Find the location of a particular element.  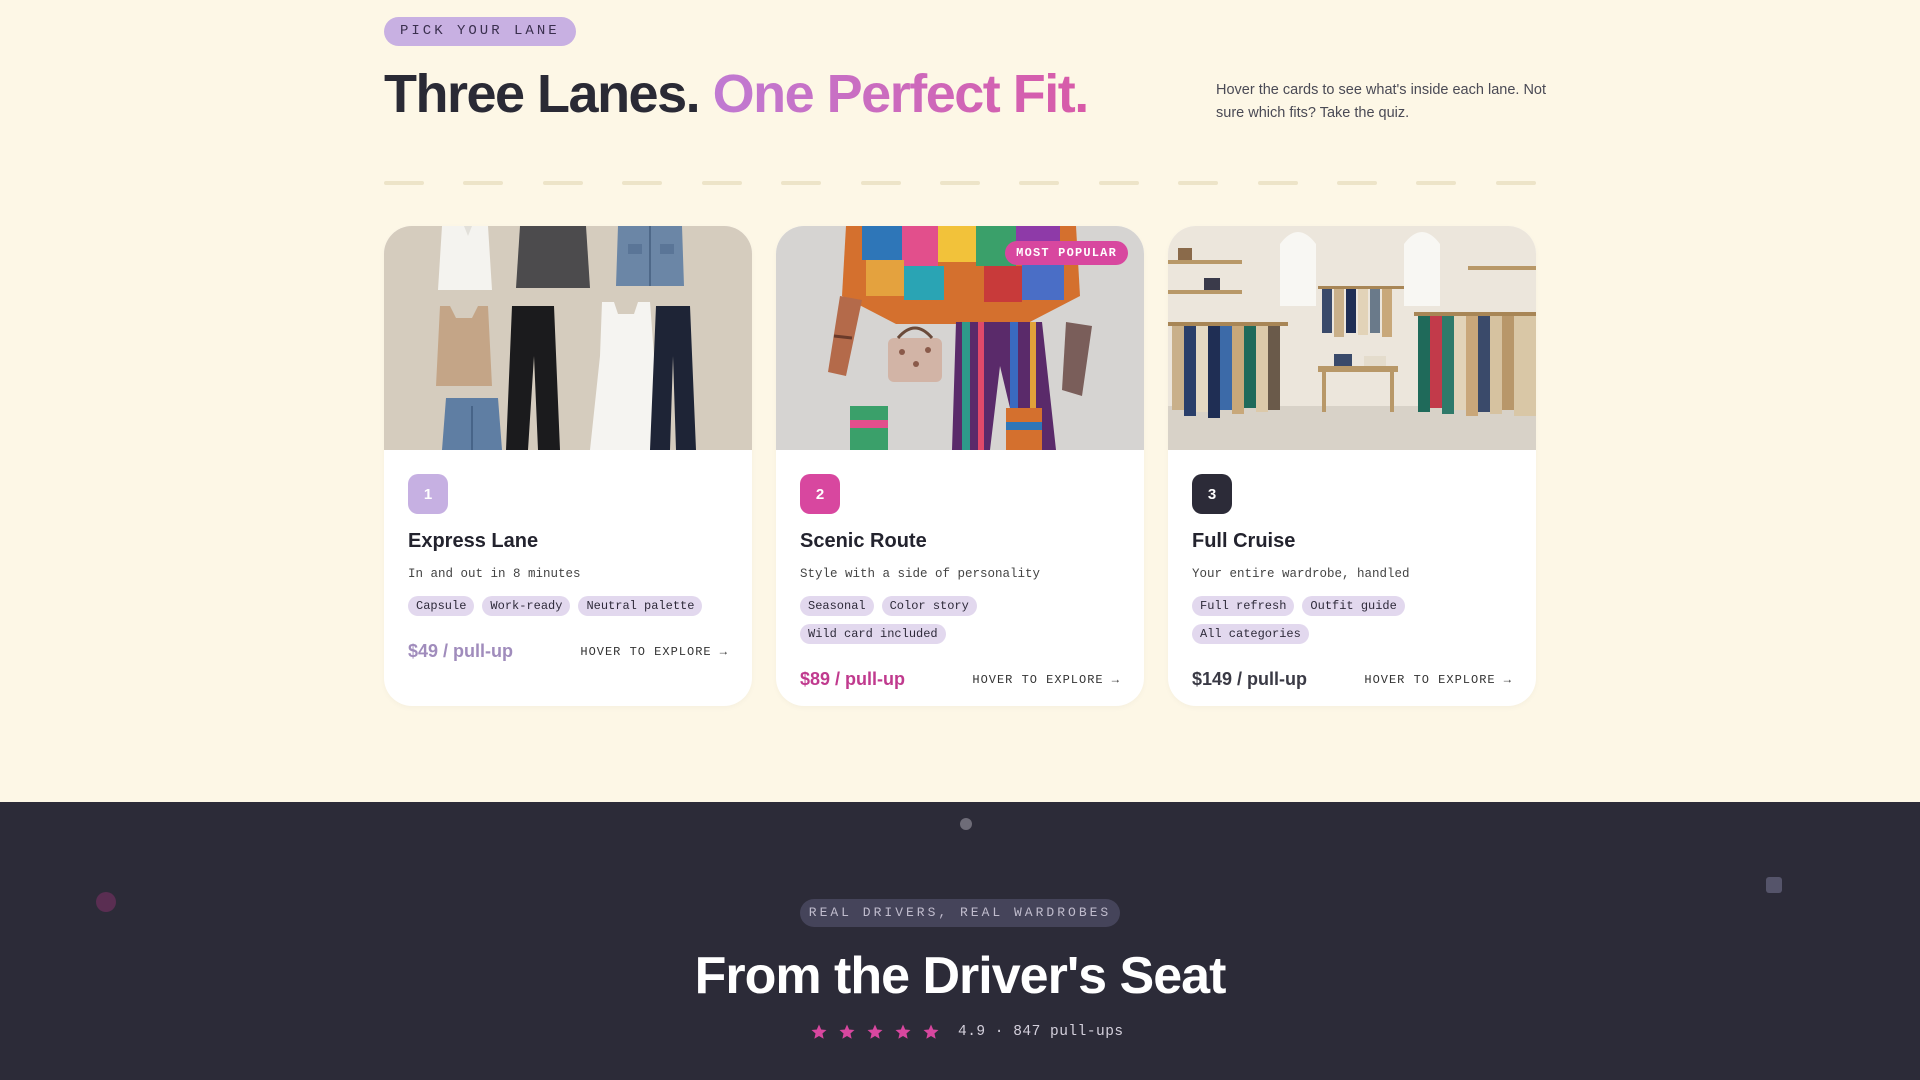

lane-price: $49 / pull-up is located at coordinates (461, 651).